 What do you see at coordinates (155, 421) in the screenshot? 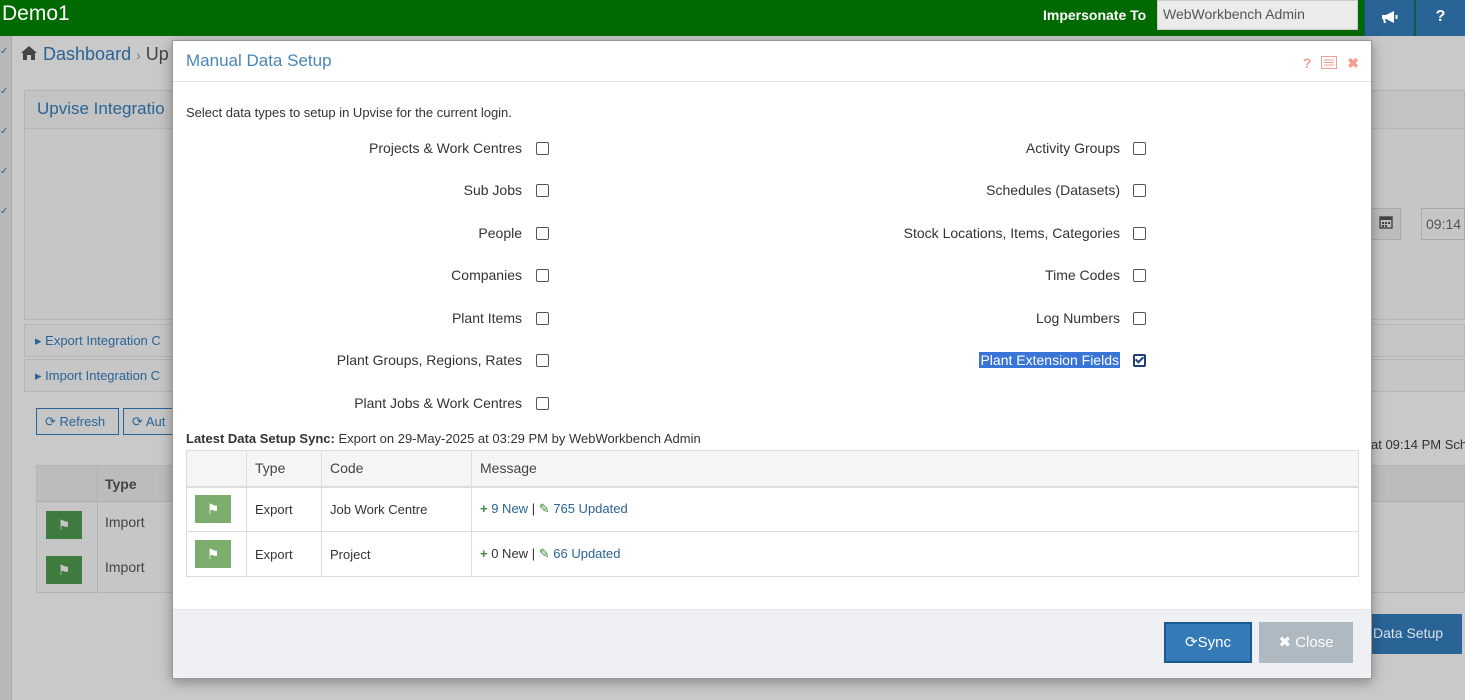
I see `auto-label: Aut` at bounding box center [155, 421].